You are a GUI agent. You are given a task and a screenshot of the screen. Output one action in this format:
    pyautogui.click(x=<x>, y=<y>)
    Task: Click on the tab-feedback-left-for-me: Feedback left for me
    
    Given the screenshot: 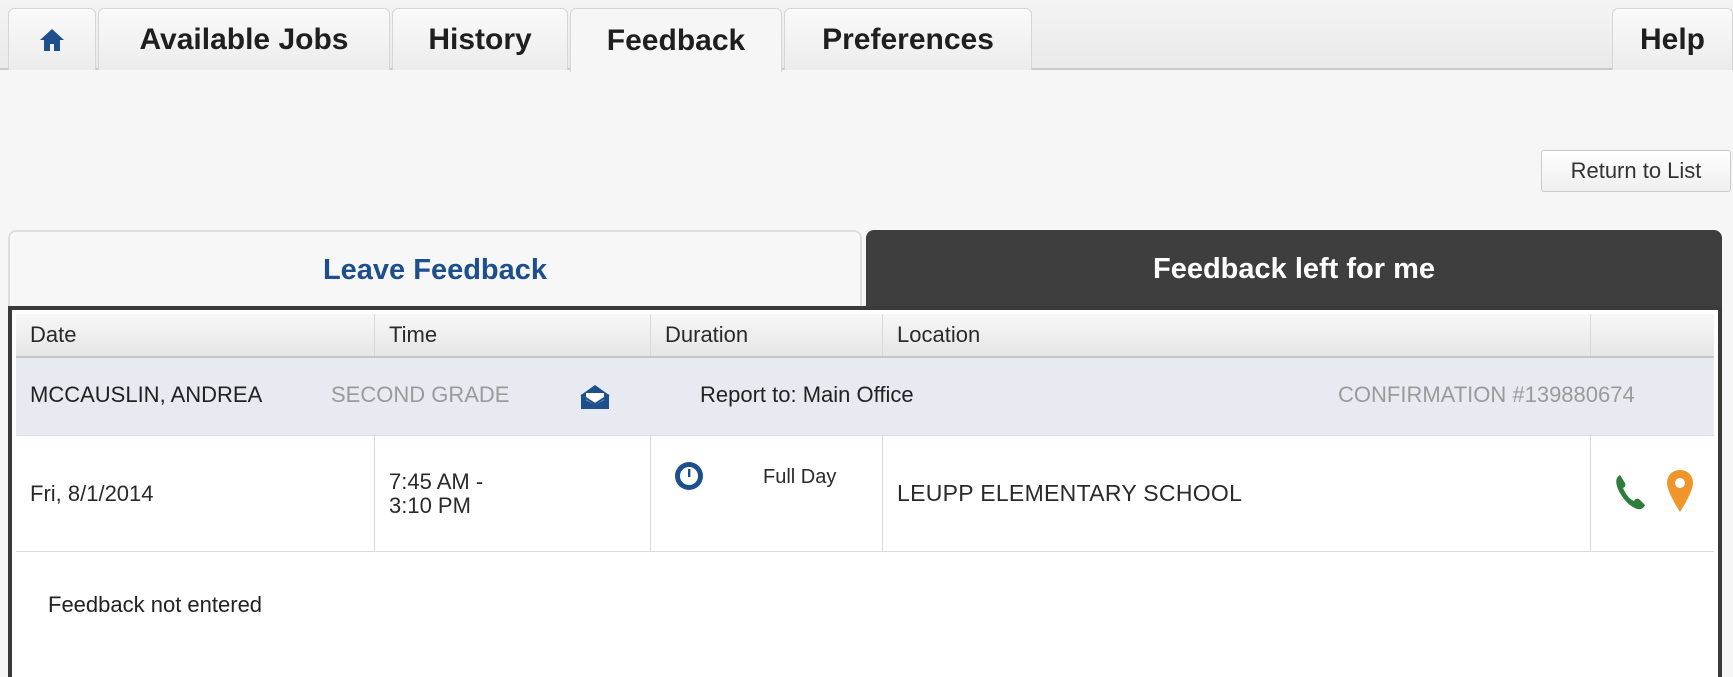 What is the action you would take?
    pyautogui.click(x=1294, y=269)
    